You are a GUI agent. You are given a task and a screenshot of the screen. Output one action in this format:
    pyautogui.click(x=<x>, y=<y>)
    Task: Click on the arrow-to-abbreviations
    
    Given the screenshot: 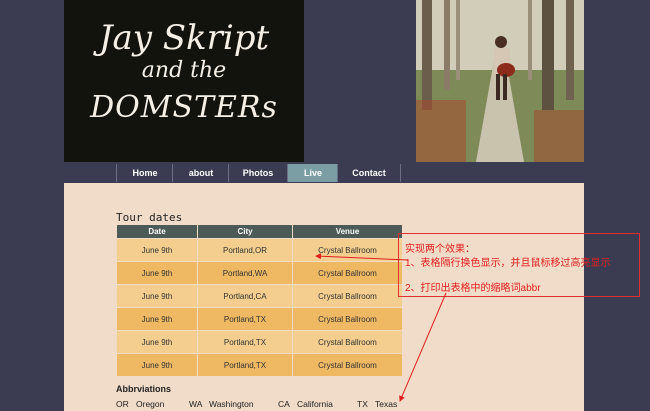 What is the action you would take?
    pyautogui.click(x=423, y=347)
    